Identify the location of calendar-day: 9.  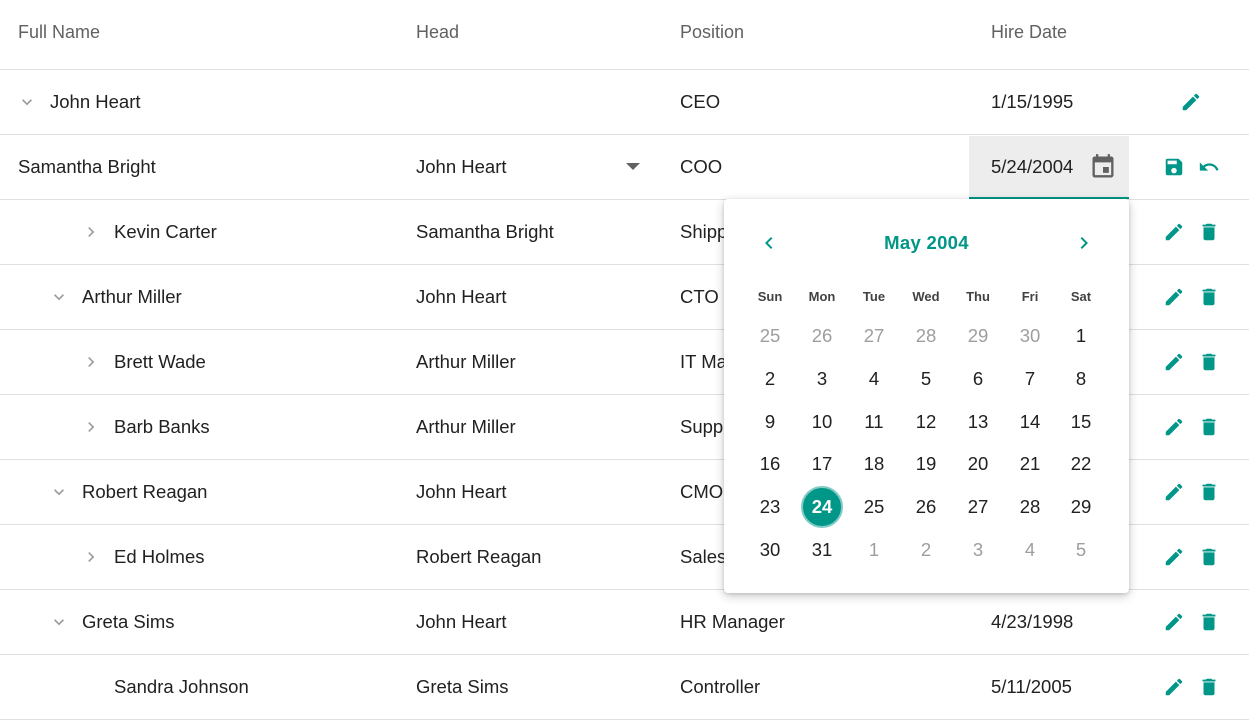
(770, 422).